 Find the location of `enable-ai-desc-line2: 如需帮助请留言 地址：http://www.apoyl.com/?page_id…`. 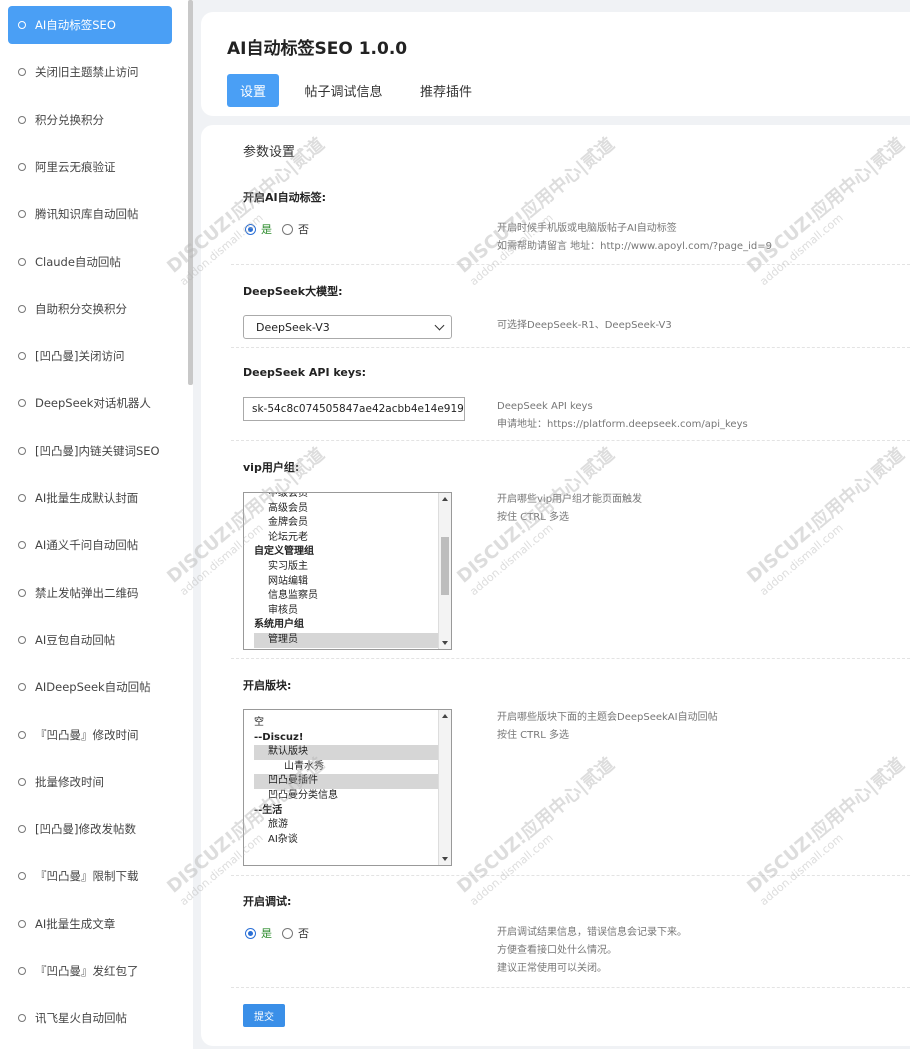

enable-ai-desc-line2: 如需帮助请留言 地址：http://www.apoyl.com/?page_id… is located at coordinates (634, 246).